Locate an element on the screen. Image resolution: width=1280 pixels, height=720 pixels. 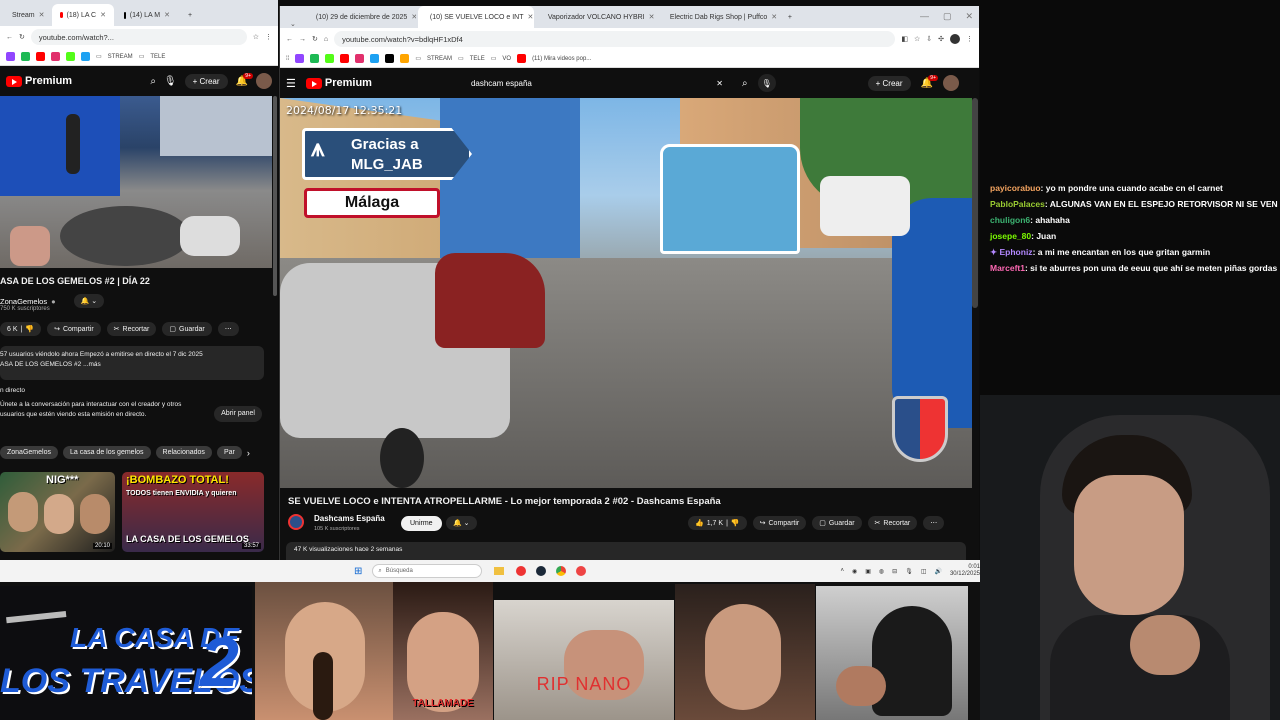
extension-icon: ◧ is located at coordinates (904, 39).